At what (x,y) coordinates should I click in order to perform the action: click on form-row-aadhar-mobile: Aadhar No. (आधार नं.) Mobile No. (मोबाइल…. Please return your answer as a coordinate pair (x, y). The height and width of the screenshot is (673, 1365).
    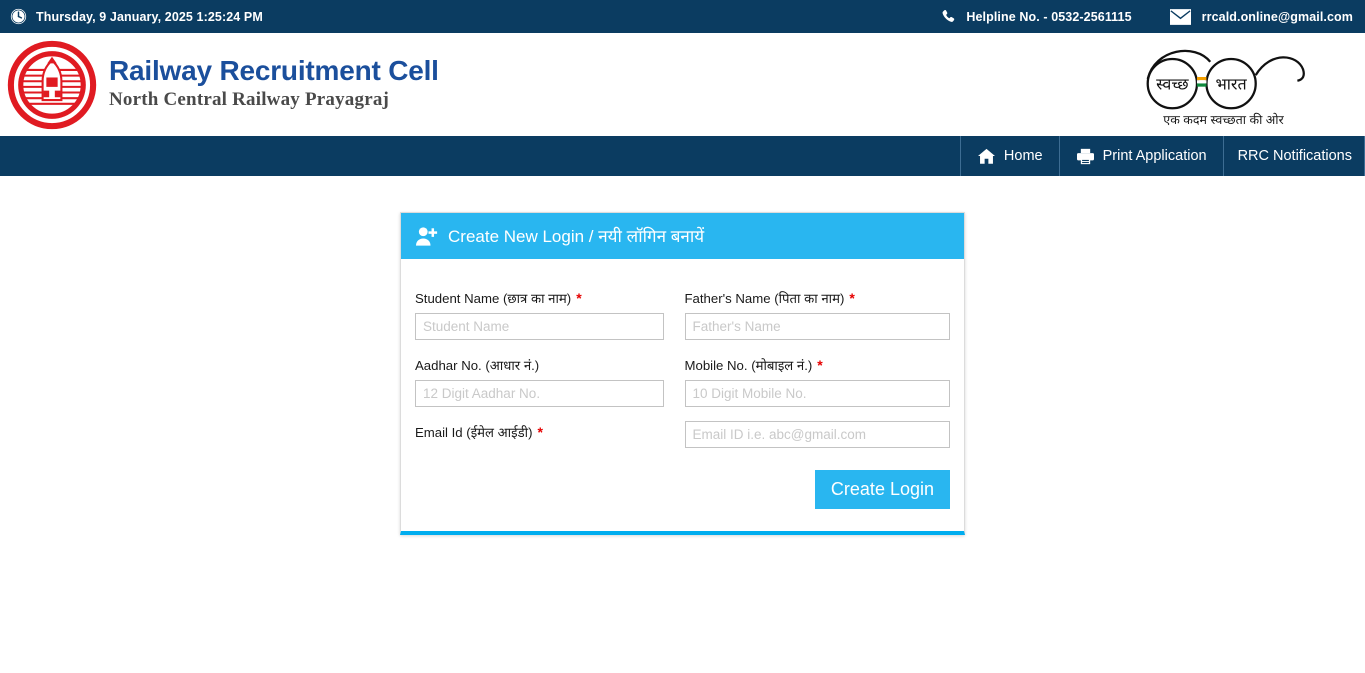
    Looking at the image, I should click on (682, 381).